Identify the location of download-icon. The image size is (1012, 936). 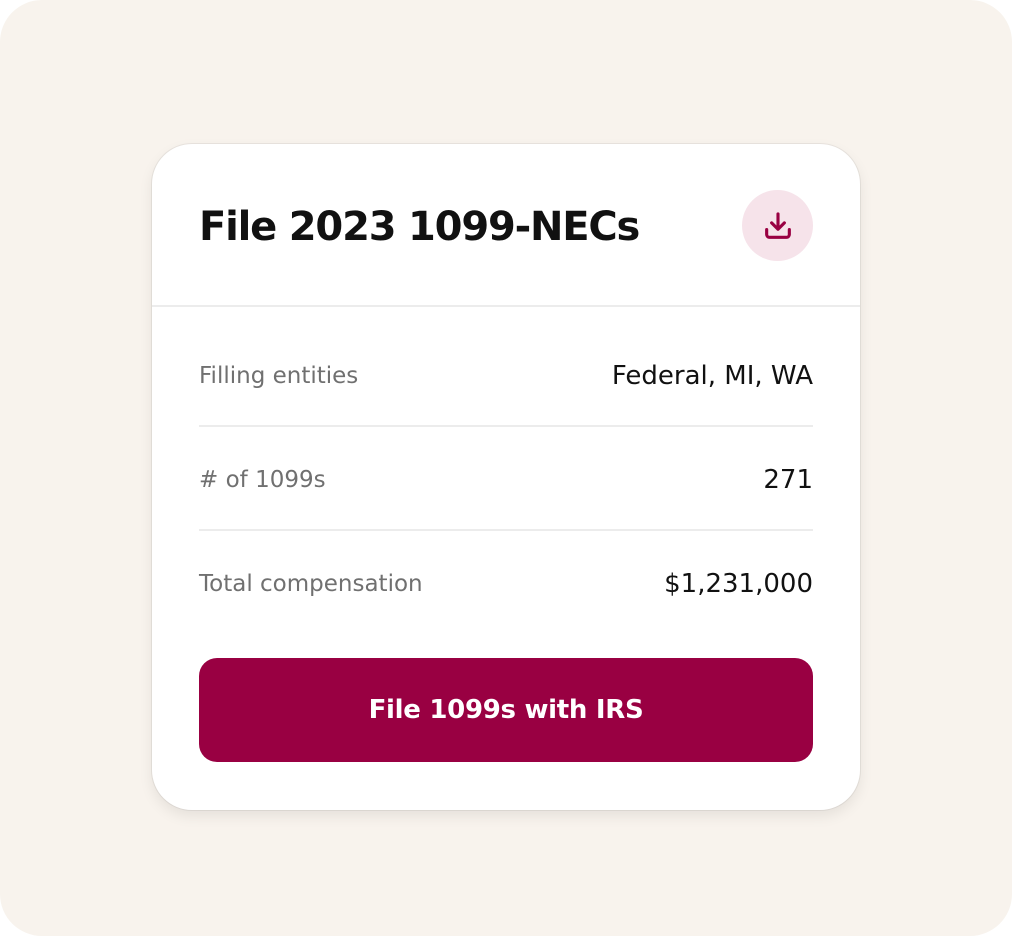
(777, 225).